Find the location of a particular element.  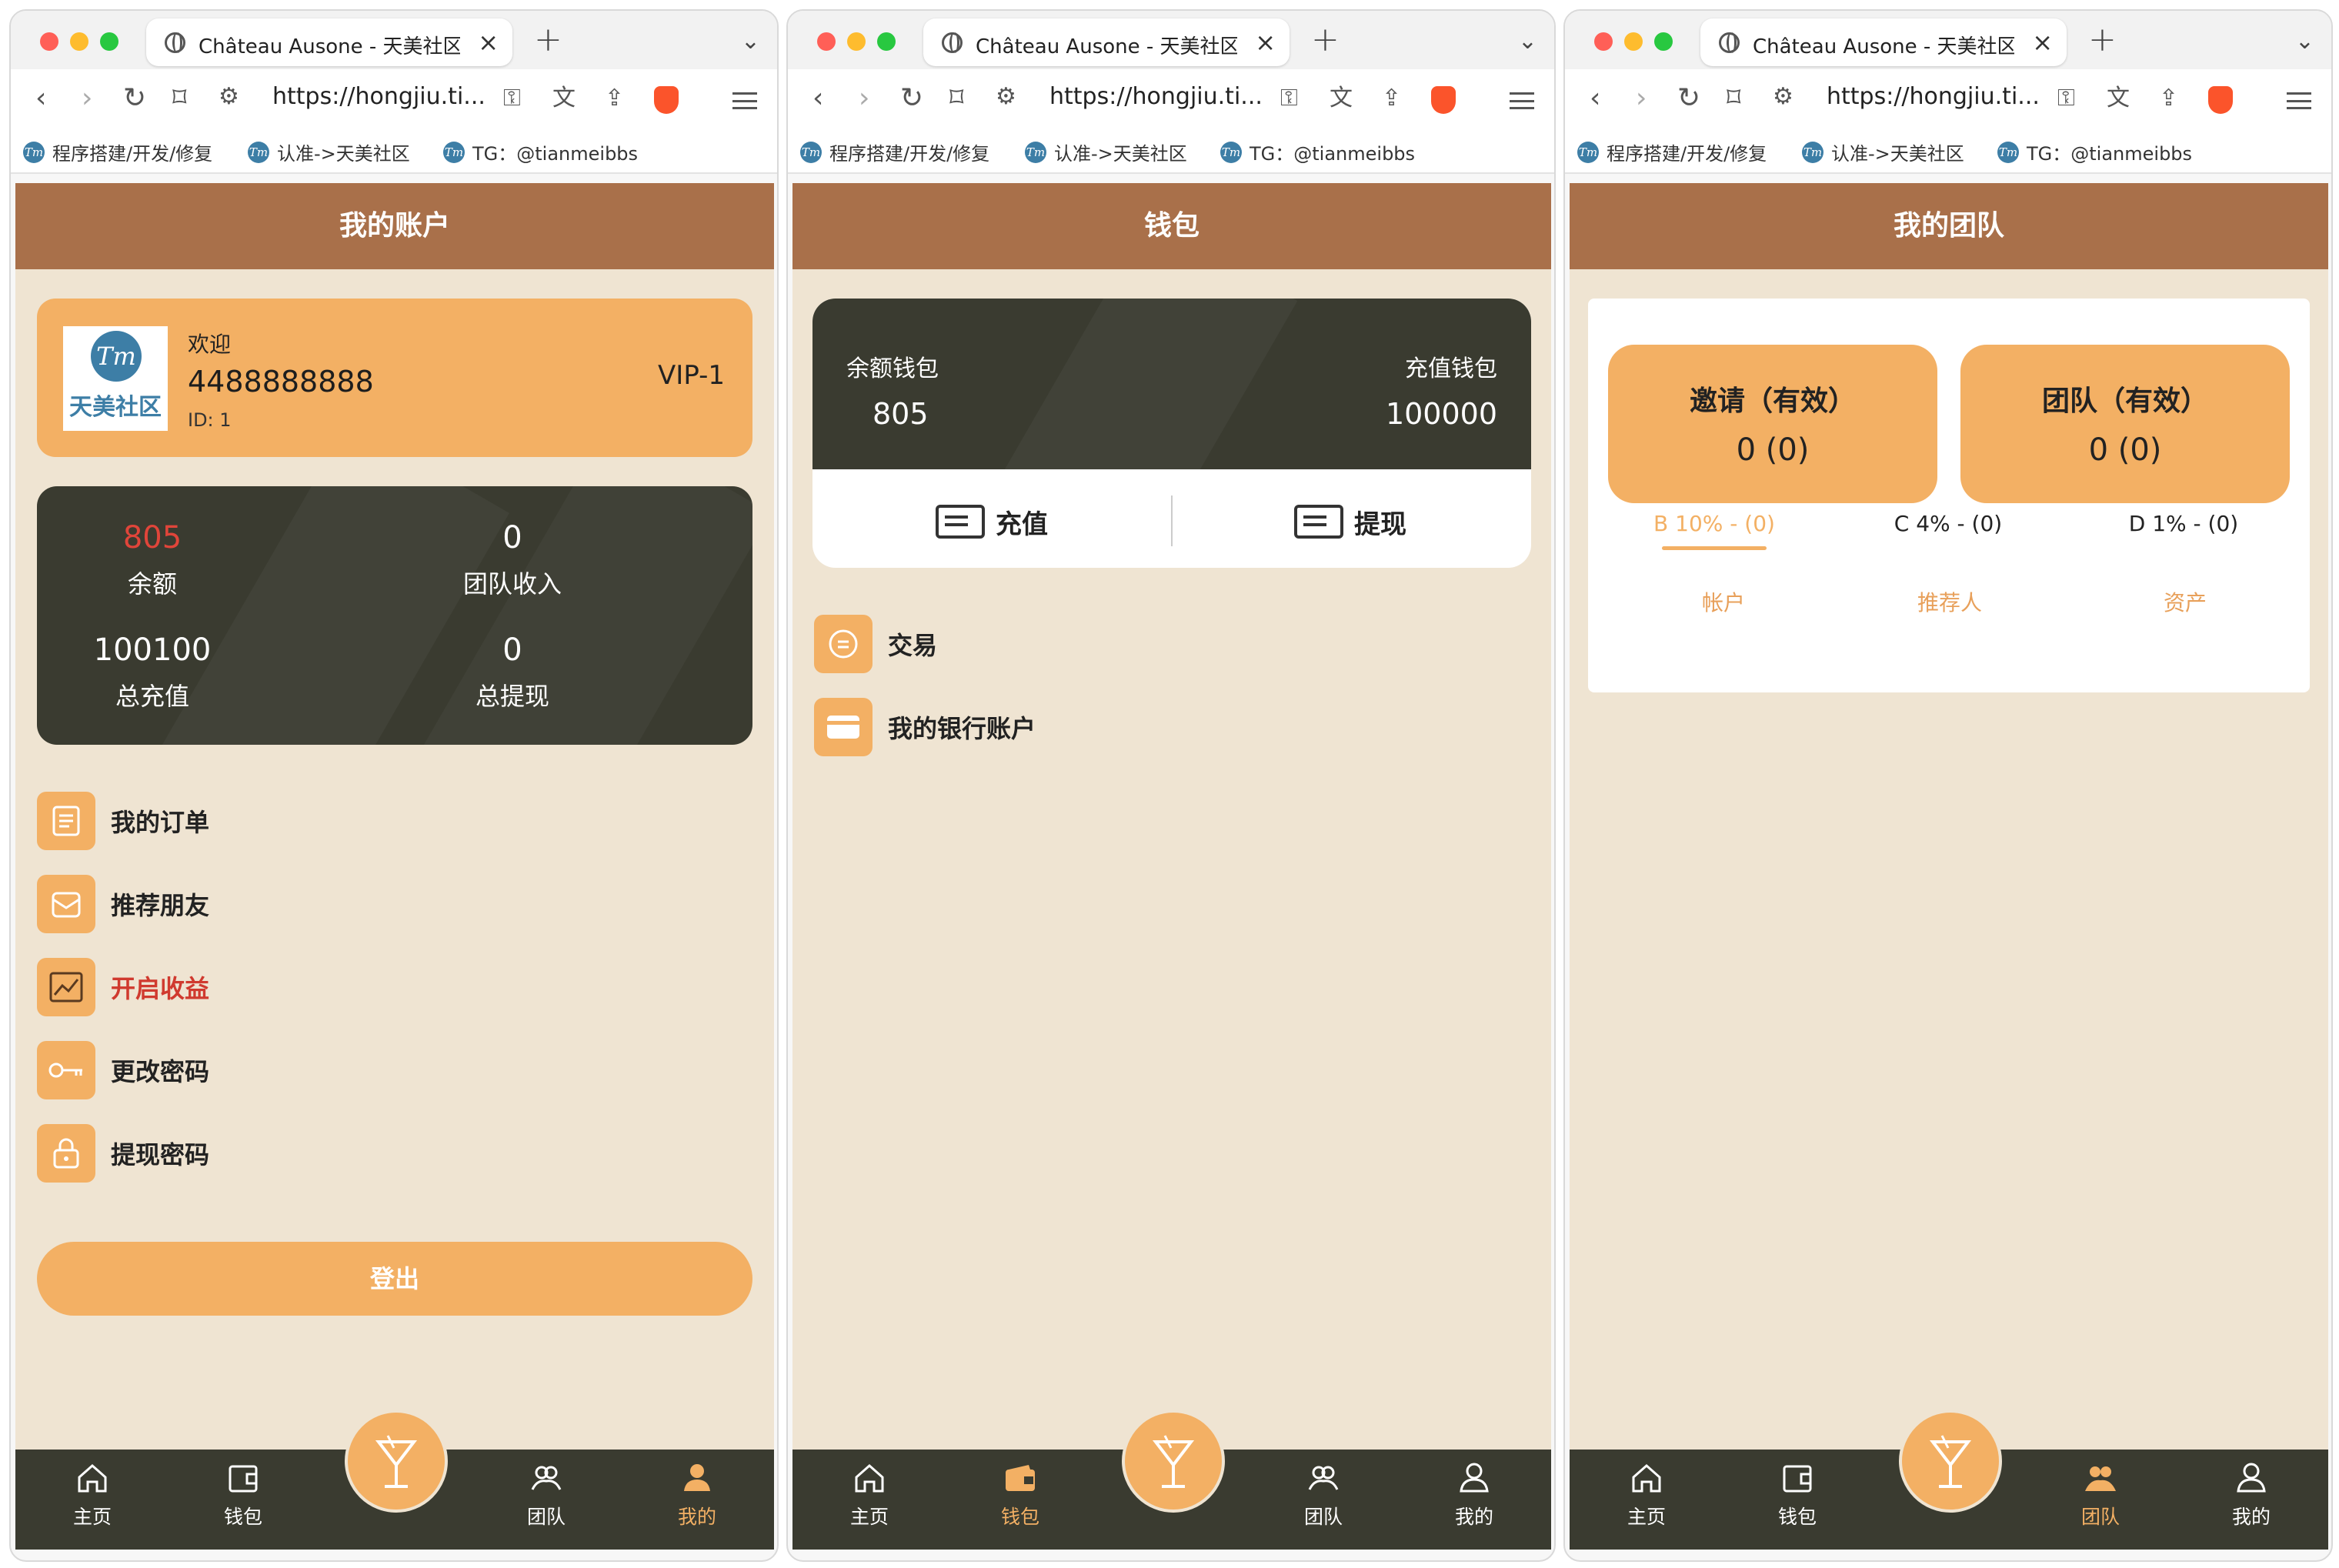

tab-level-c: C 4% - (0) is located at coordinates (1948, 523).